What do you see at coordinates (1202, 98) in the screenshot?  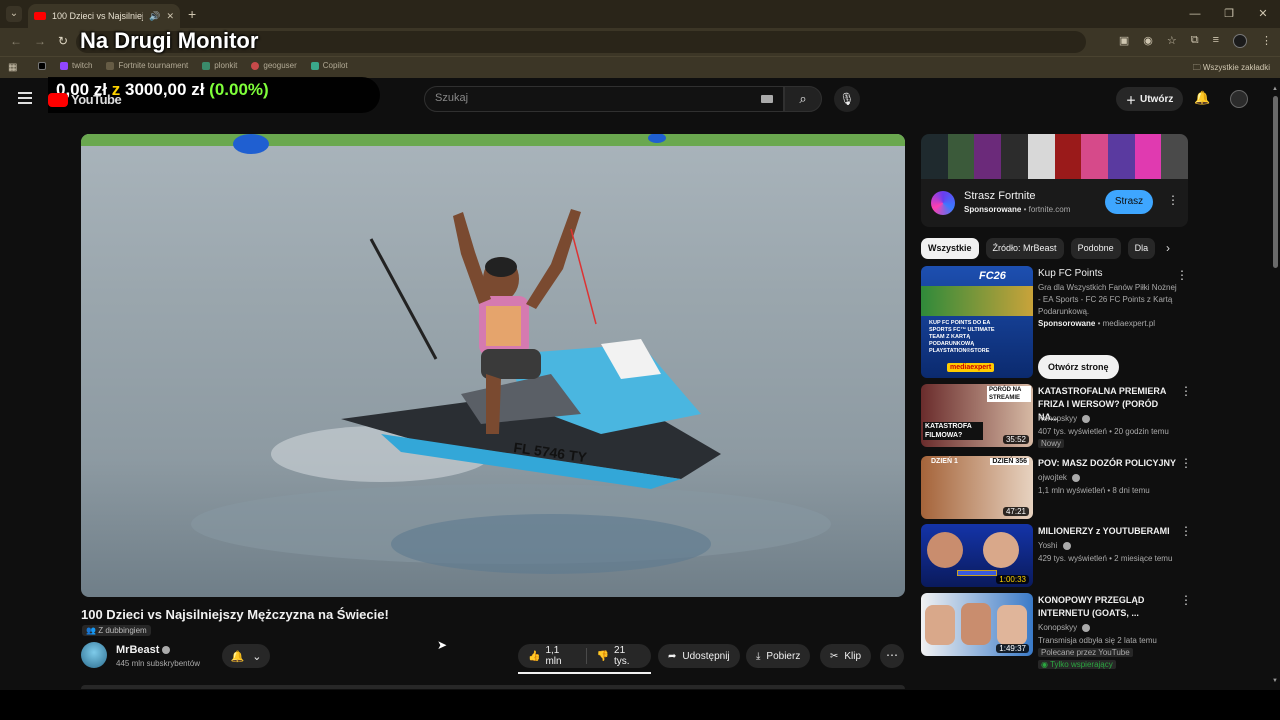 I see `notifications-bell-icon: 🔔` at bounding box center [1202, 98].